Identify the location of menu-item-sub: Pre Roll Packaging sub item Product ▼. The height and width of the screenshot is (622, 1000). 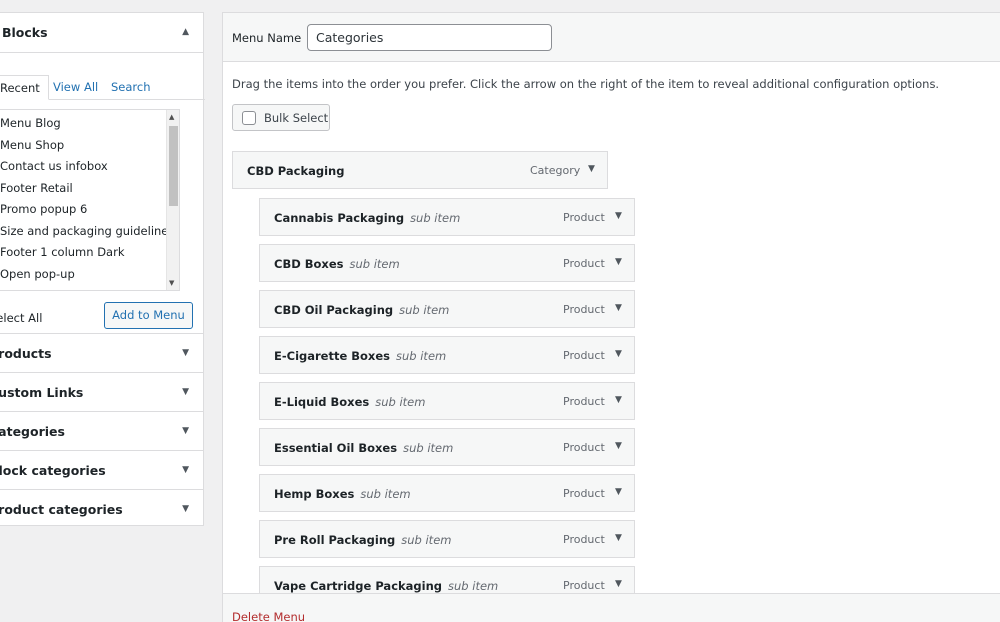
(447, 539).